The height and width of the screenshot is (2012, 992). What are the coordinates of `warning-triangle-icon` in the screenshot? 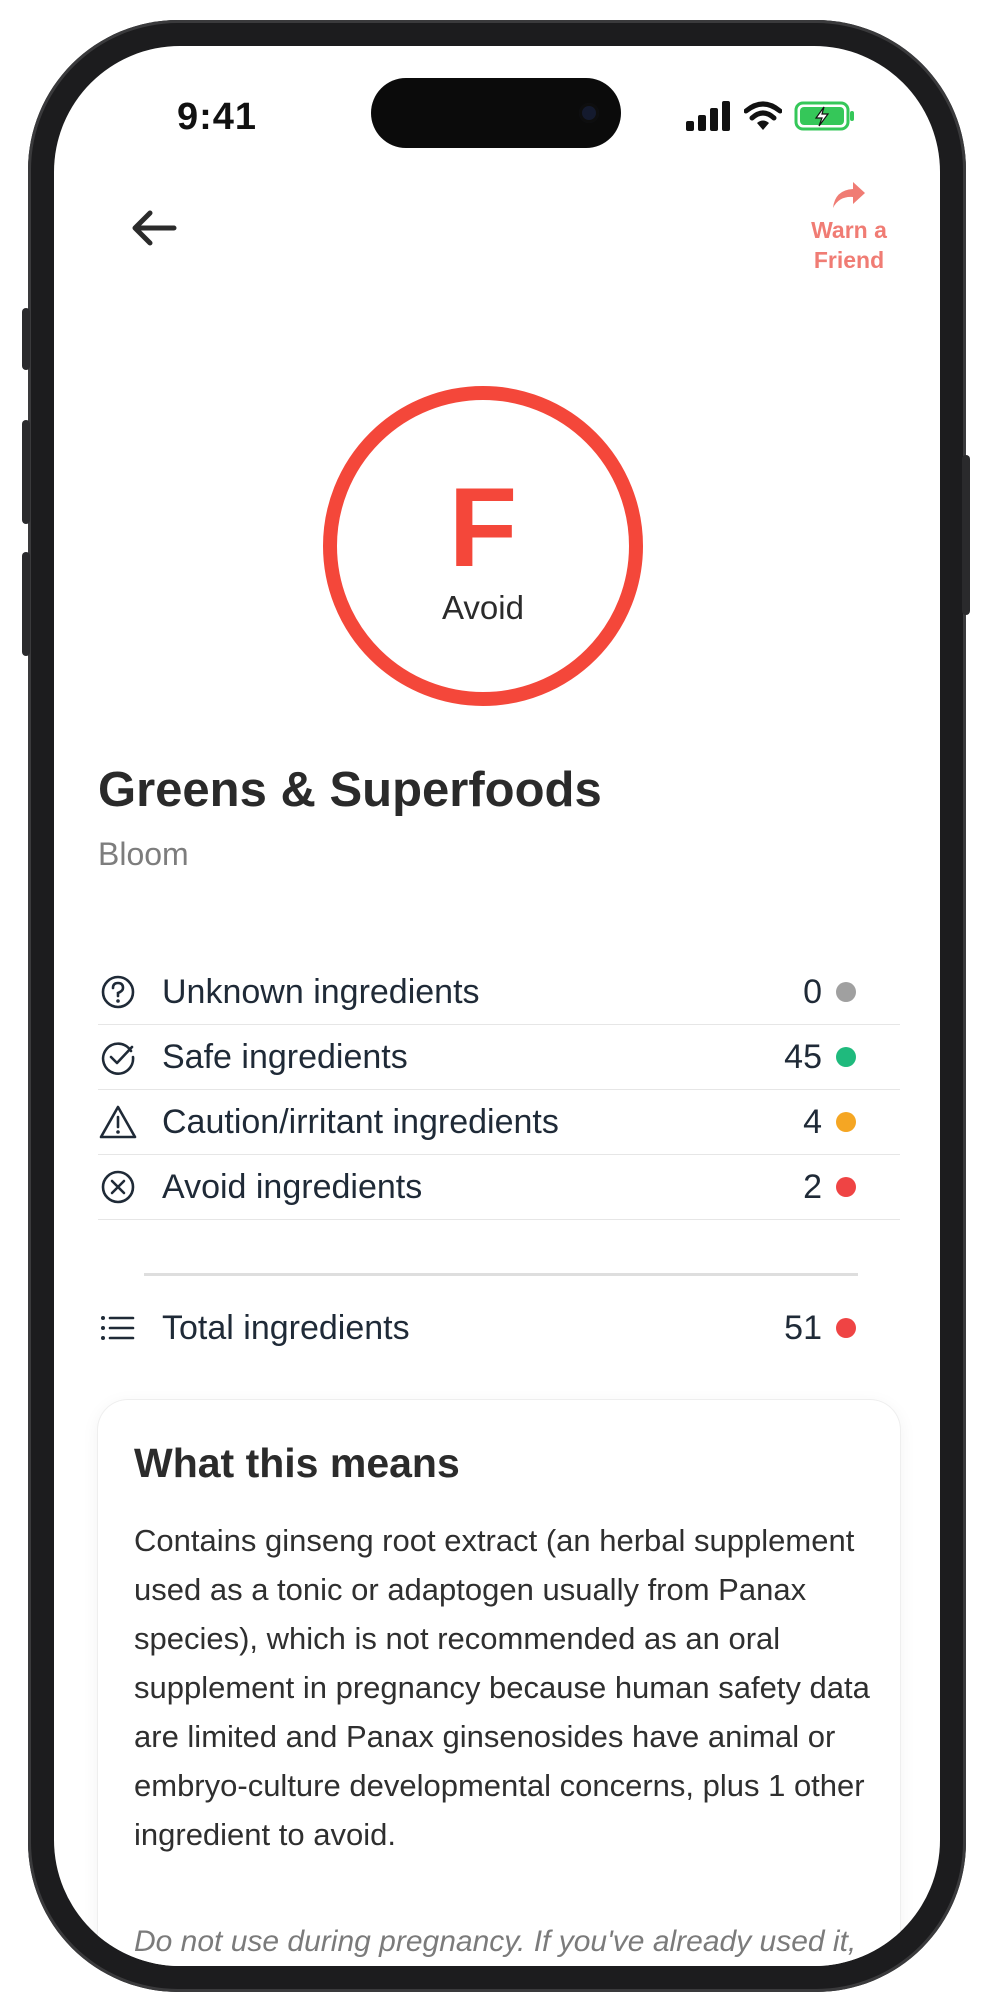 It's located at (118, 1122).